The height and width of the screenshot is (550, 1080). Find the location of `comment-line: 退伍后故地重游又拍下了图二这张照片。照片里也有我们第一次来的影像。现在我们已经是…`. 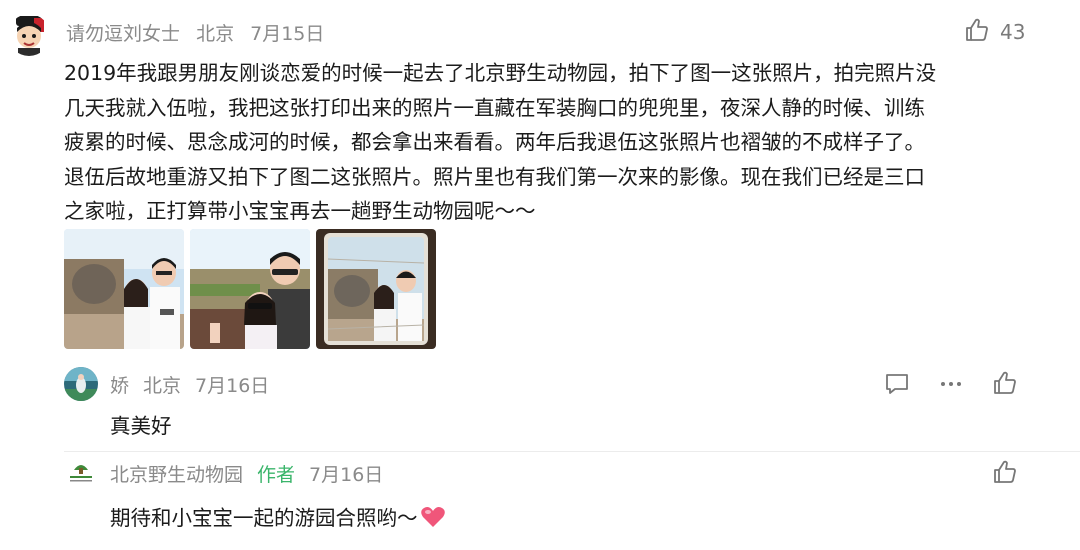

comment-line: 退伍后故地重游又拍下了图二这张照片。照片里也有我们第一次来的影像。现在我们已经是… is located at coordinates (494, 176).